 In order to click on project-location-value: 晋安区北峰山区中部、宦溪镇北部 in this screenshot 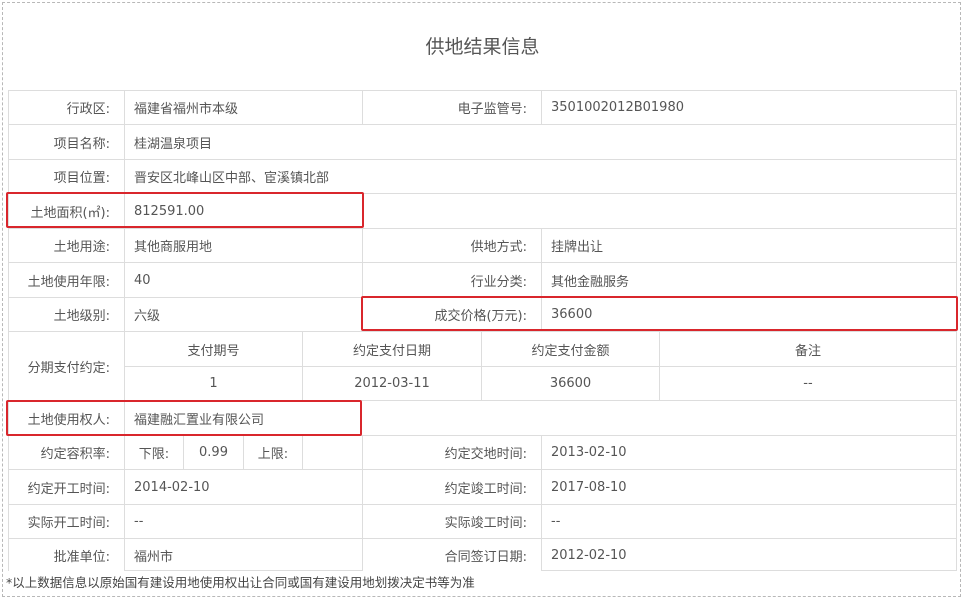, I will do `click(232, 178)`.